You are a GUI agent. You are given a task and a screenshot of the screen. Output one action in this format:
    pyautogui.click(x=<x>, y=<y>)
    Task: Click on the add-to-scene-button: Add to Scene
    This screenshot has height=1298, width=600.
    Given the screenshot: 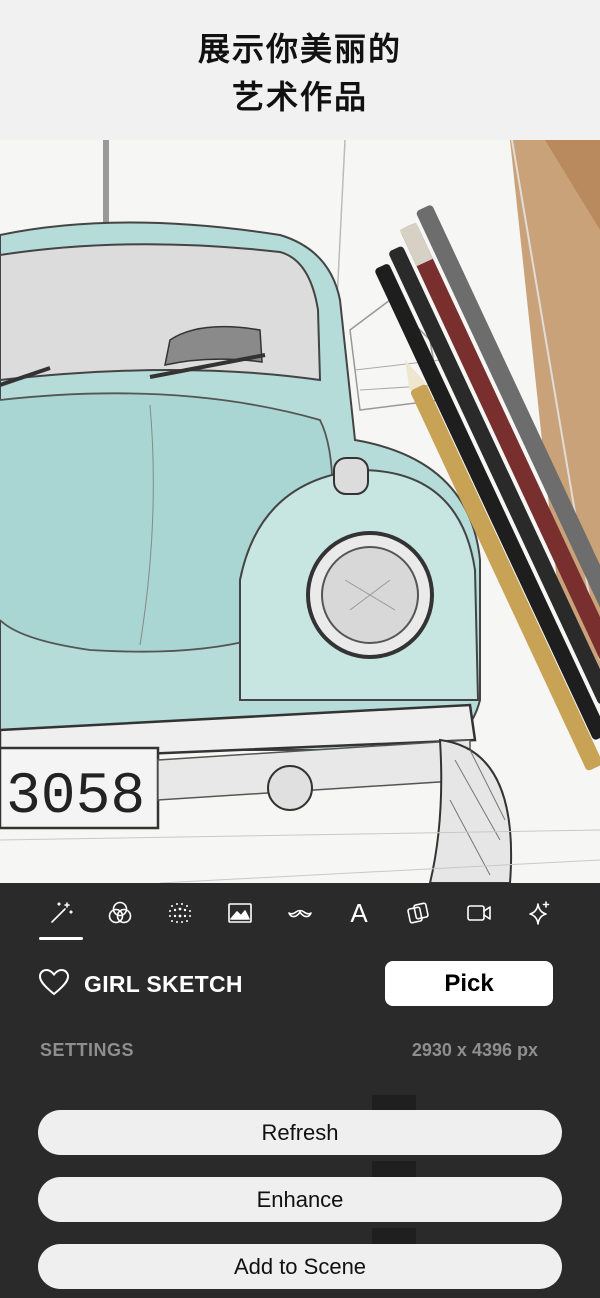 What is the action you would take?
    pyautogui.click(x=300, y=1266)
    